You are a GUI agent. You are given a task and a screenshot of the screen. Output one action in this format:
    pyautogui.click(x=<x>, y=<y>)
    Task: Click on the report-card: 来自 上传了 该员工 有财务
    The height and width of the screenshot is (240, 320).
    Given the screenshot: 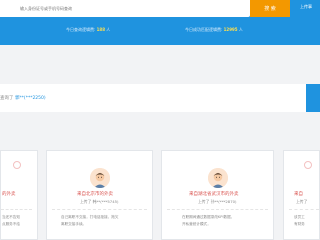 What is the action you would take?
    pyautogui.click(x=301, y=195)
    